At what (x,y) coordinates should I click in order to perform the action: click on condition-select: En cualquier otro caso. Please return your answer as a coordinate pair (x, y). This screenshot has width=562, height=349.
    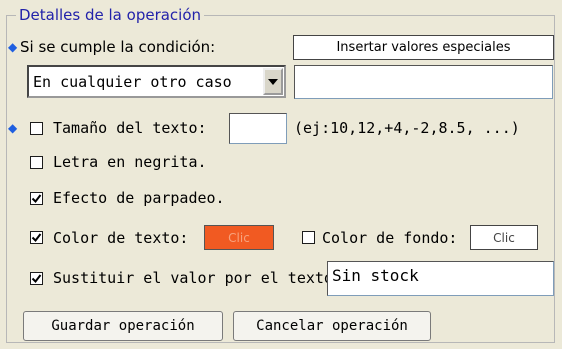
    Looking at the image, I should click on (156, 81).